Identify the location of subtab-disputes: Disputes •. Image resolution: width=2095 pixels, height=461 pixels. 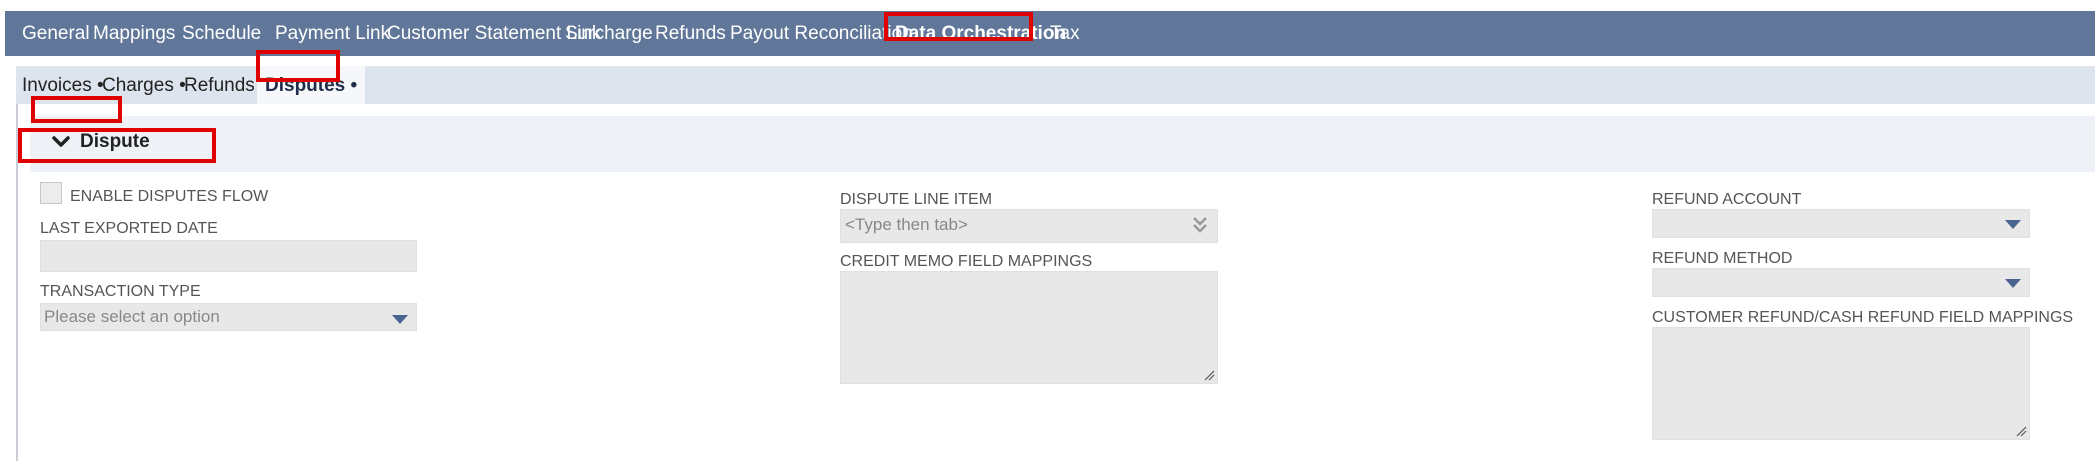
(311, 85).